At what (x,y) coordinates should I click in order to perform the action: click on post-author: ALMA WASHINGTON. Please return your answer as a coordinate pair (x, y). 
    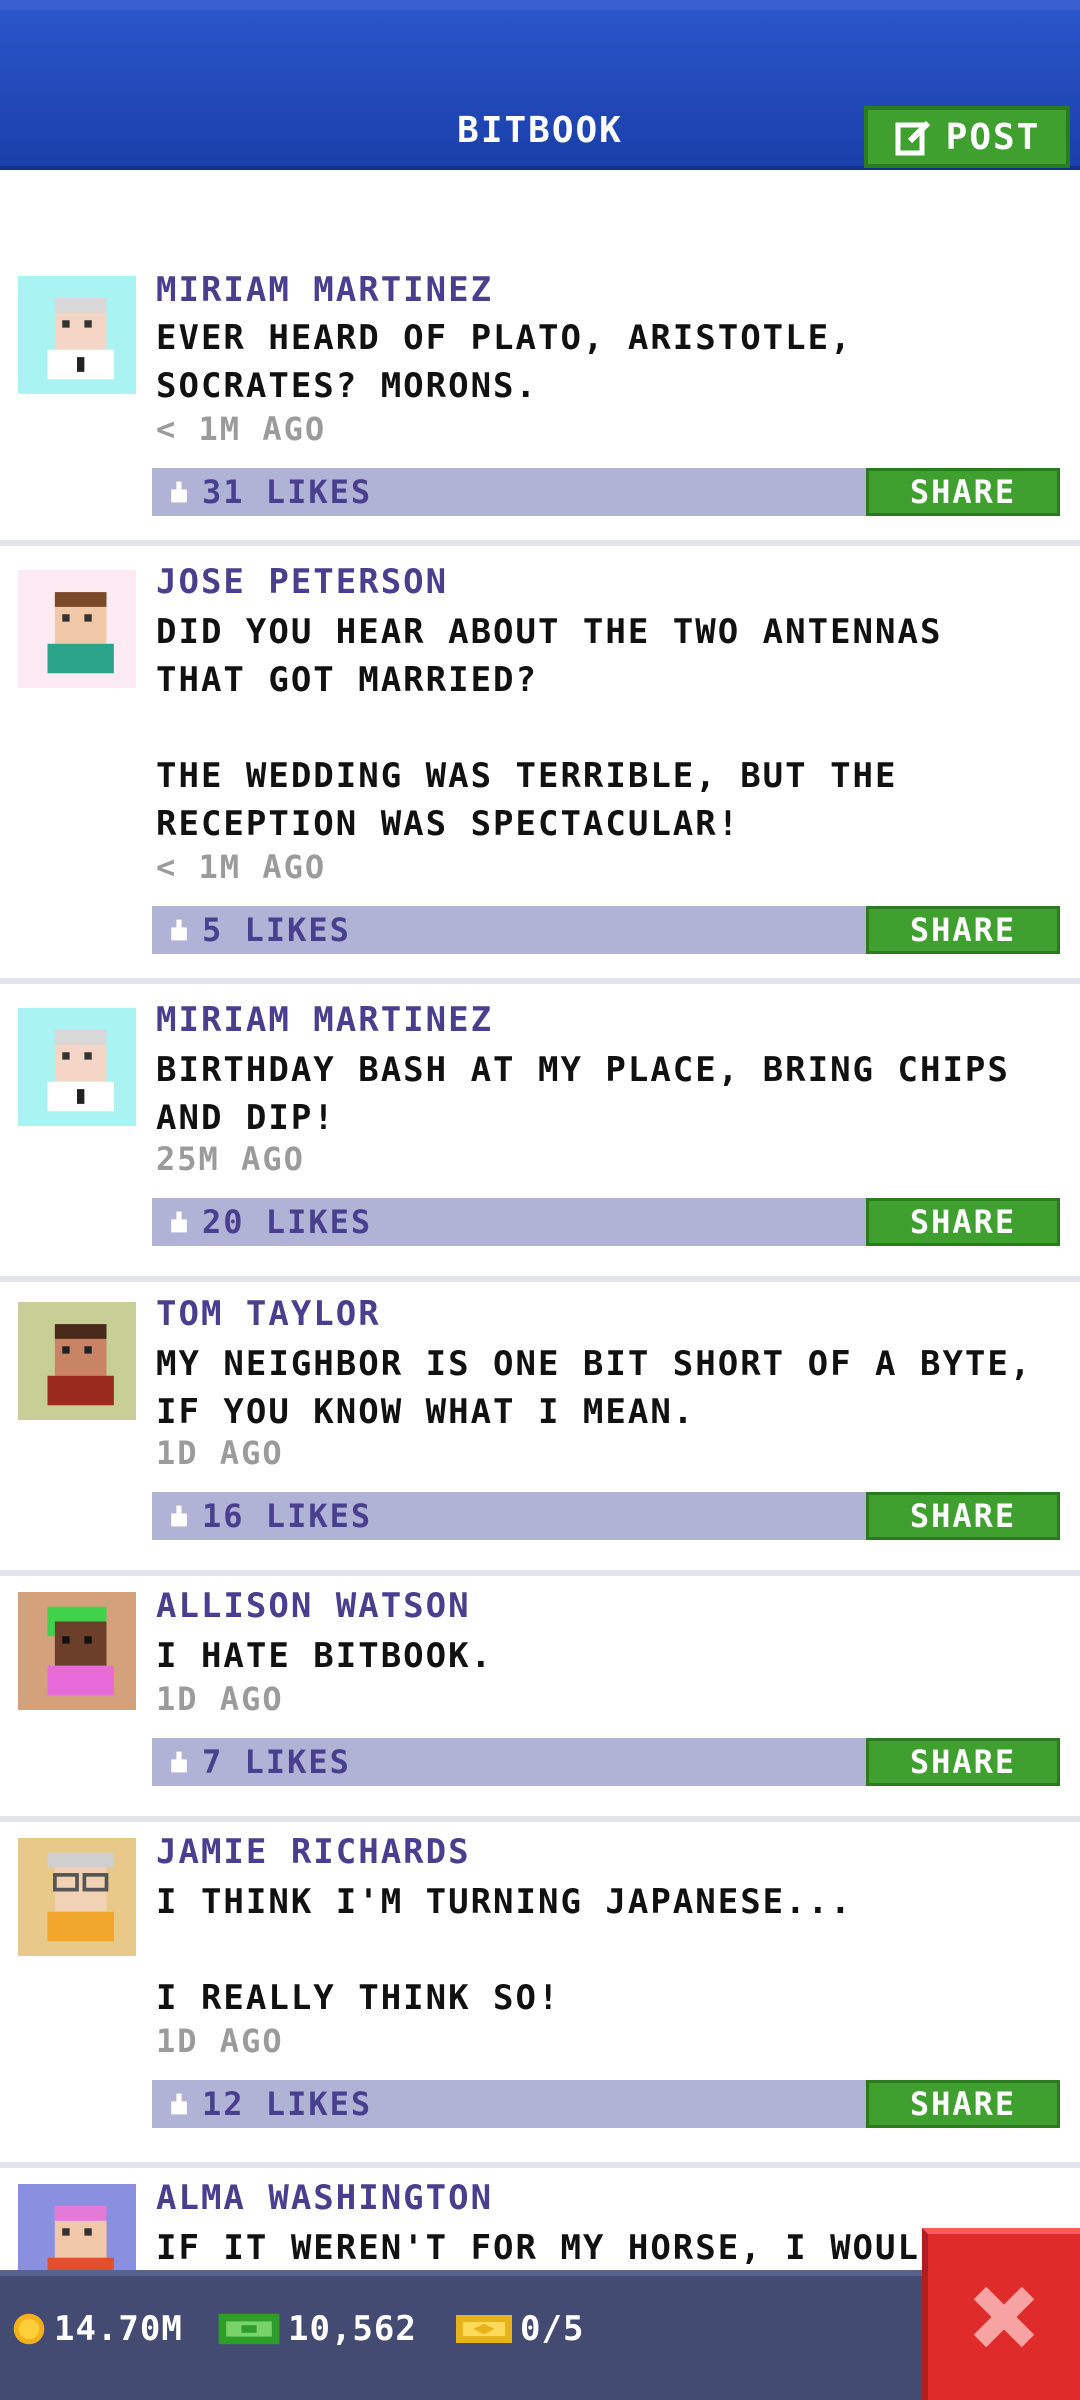
    Looking at the image, I should click on (324, 2198).